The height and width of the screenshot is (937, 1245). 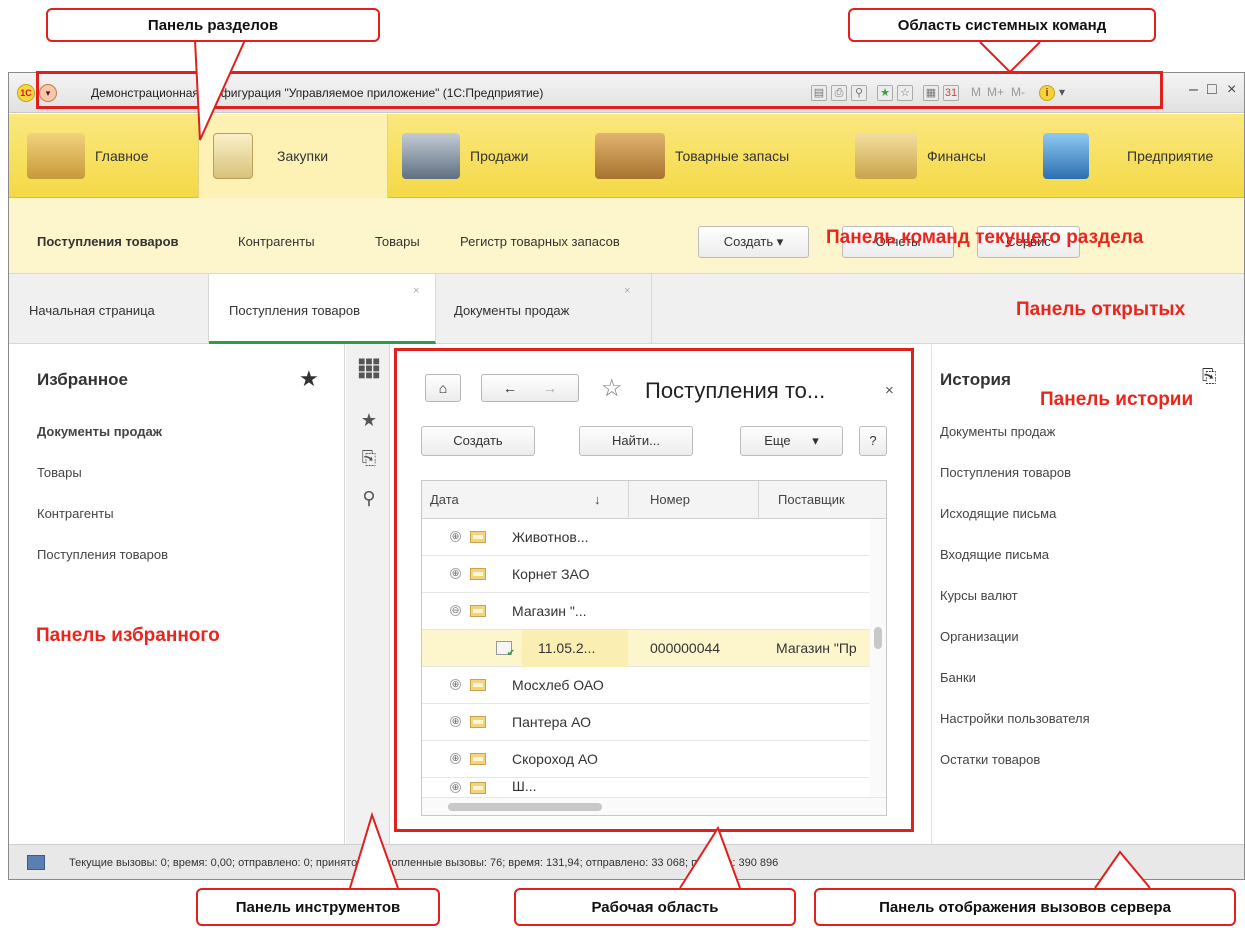 What do you see at coordinates (1101, 309) in the screenshot?
I see `label-open-panel: Панель открытых` at bounding box center [1101, 309].